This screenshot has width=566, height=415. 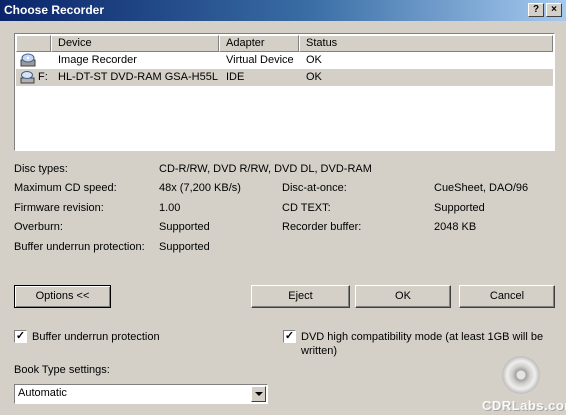 I want to click on disc-icon, so click(x=521, y=375).